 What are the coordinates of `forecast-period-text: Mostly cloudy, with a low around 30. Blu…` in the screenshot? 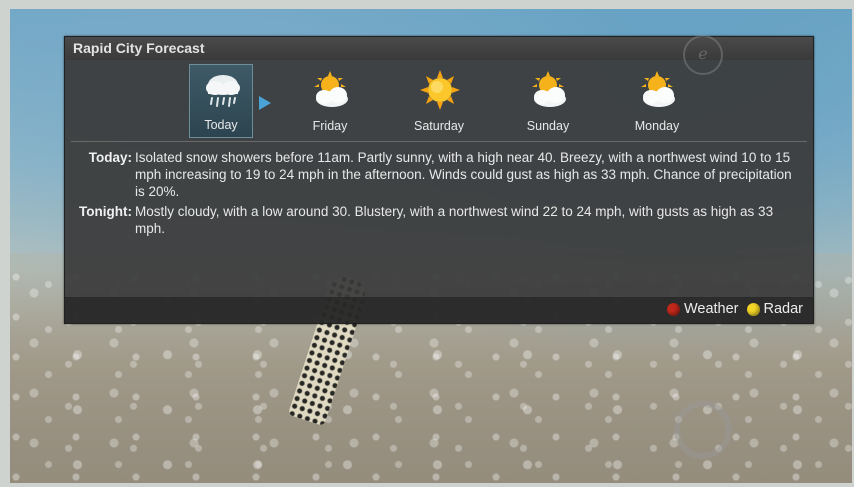 It's located at (454, 220).